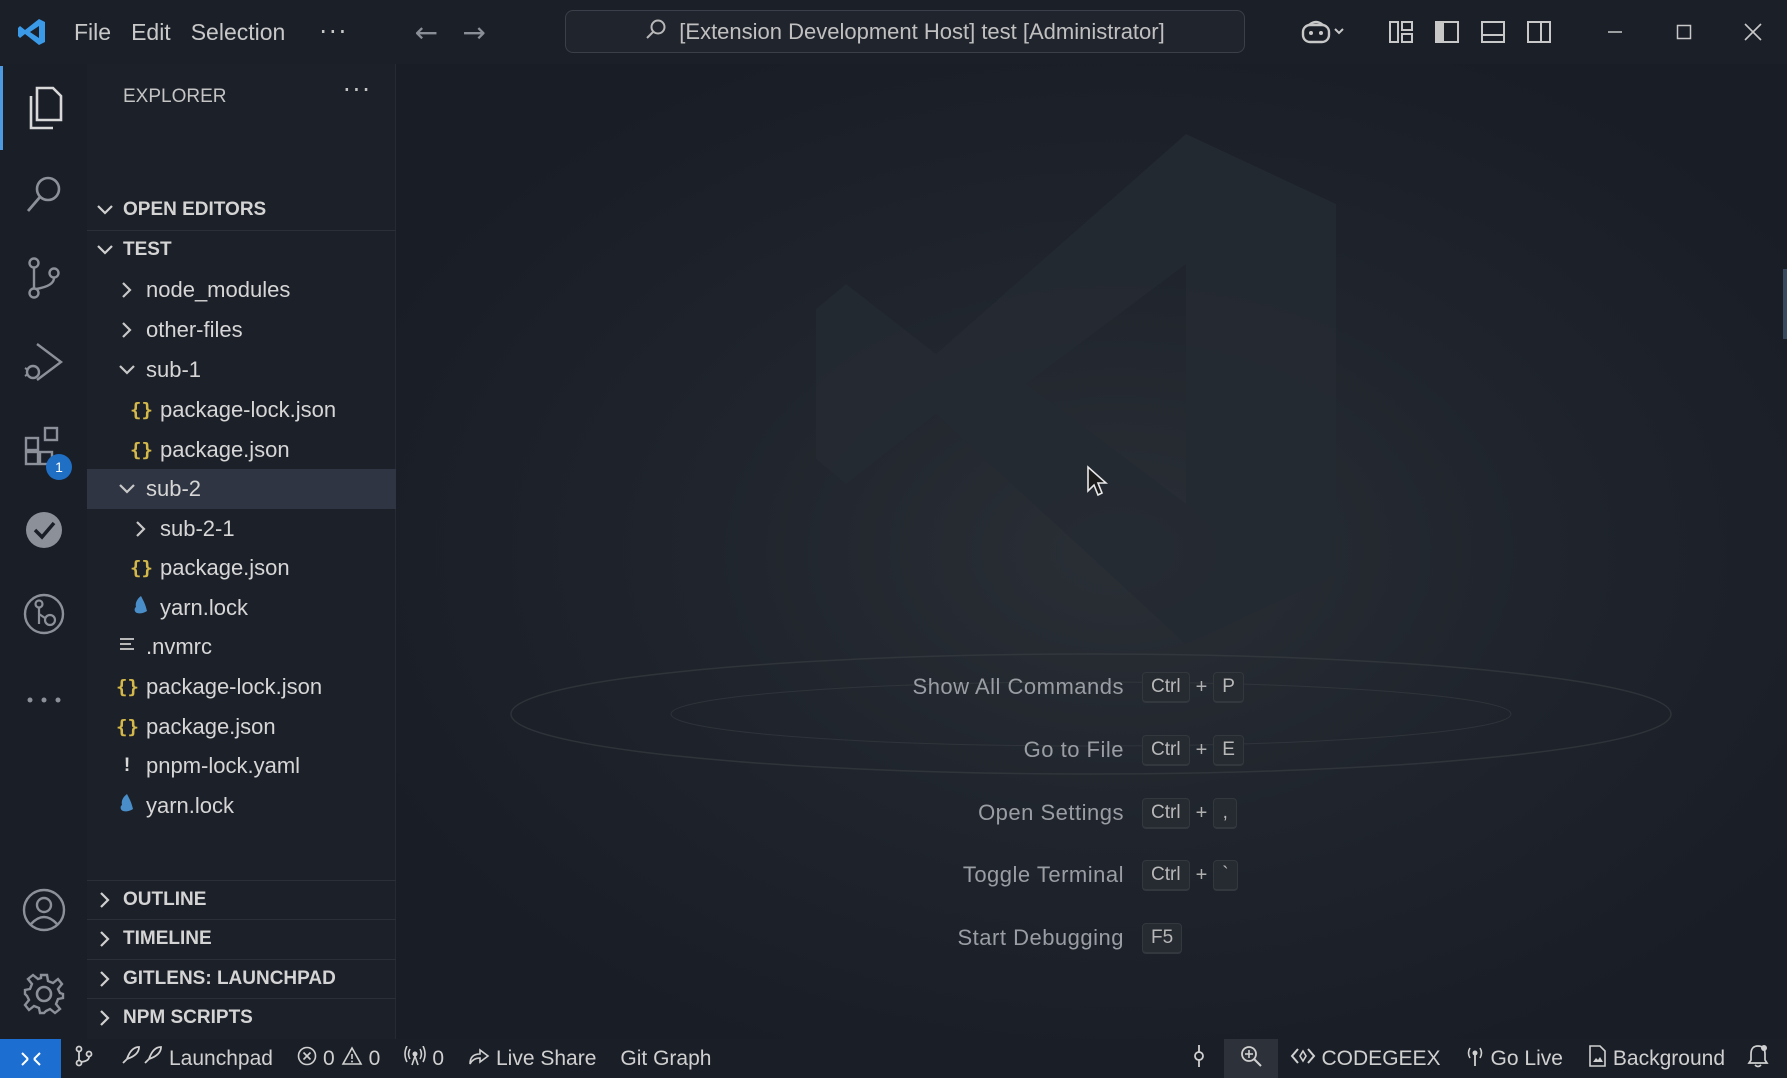  I want to click on git-graph-status: Git Graph, so click(665, 1058).